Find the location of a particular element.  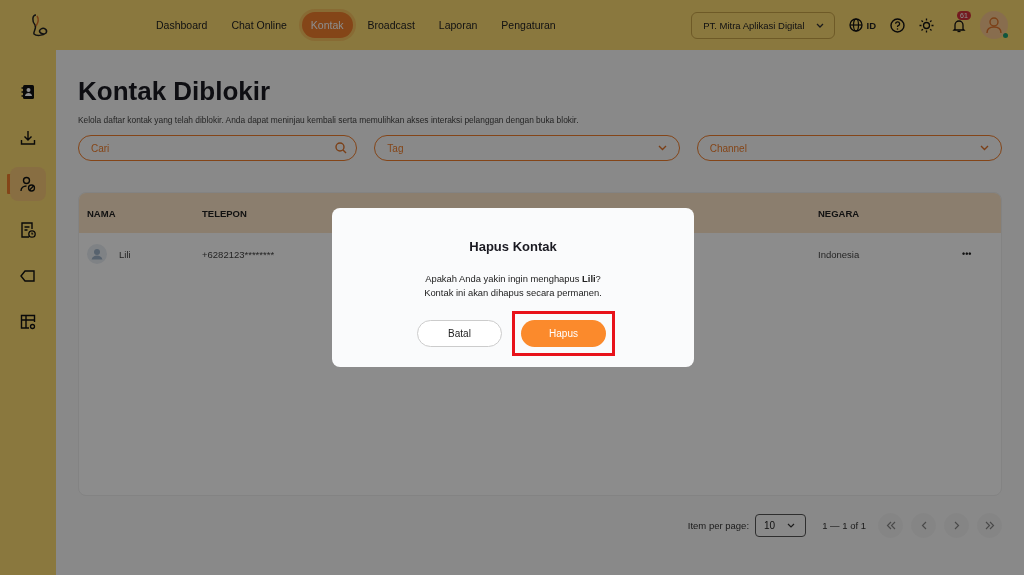

sidebar-item is located at coordinates (28, 184).